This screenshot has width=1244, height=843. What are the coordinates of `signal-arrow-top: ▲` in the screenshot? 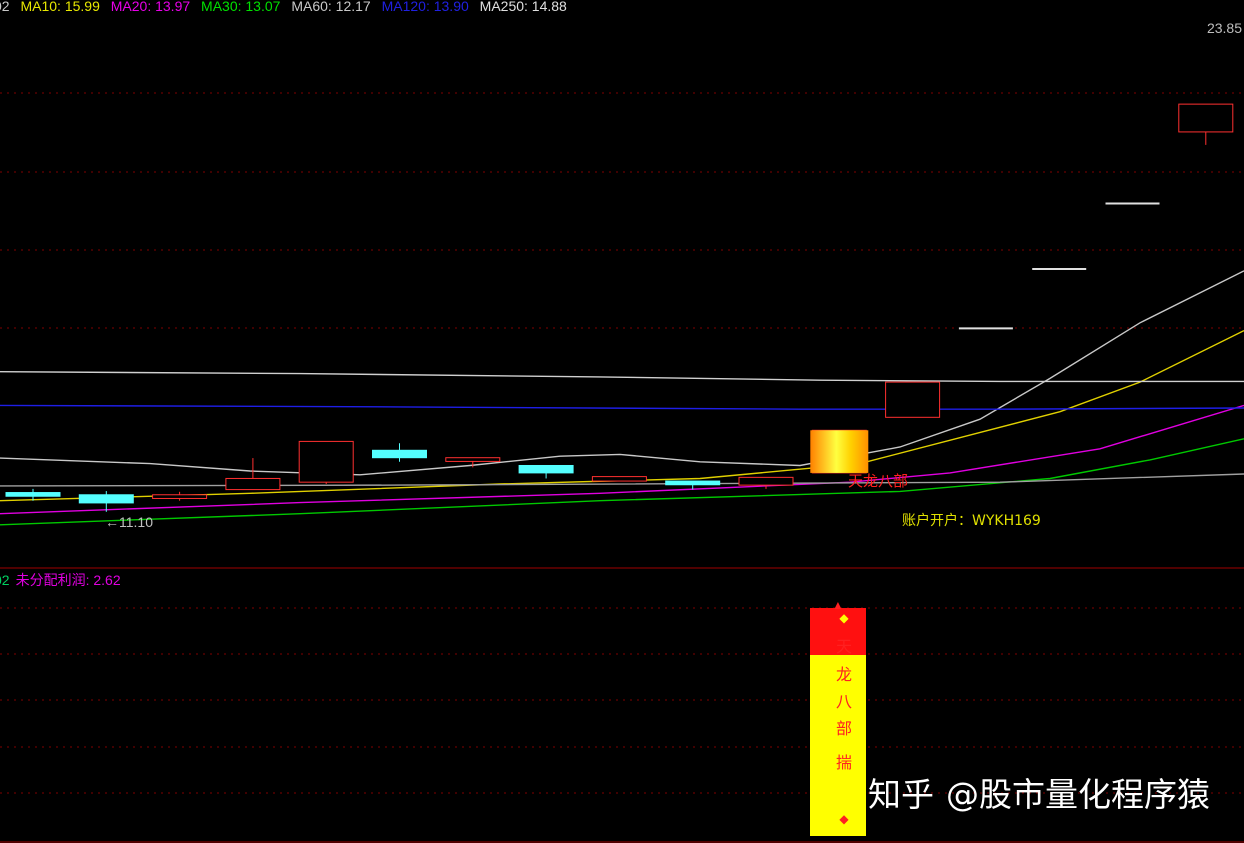 It's located at (838, 605).